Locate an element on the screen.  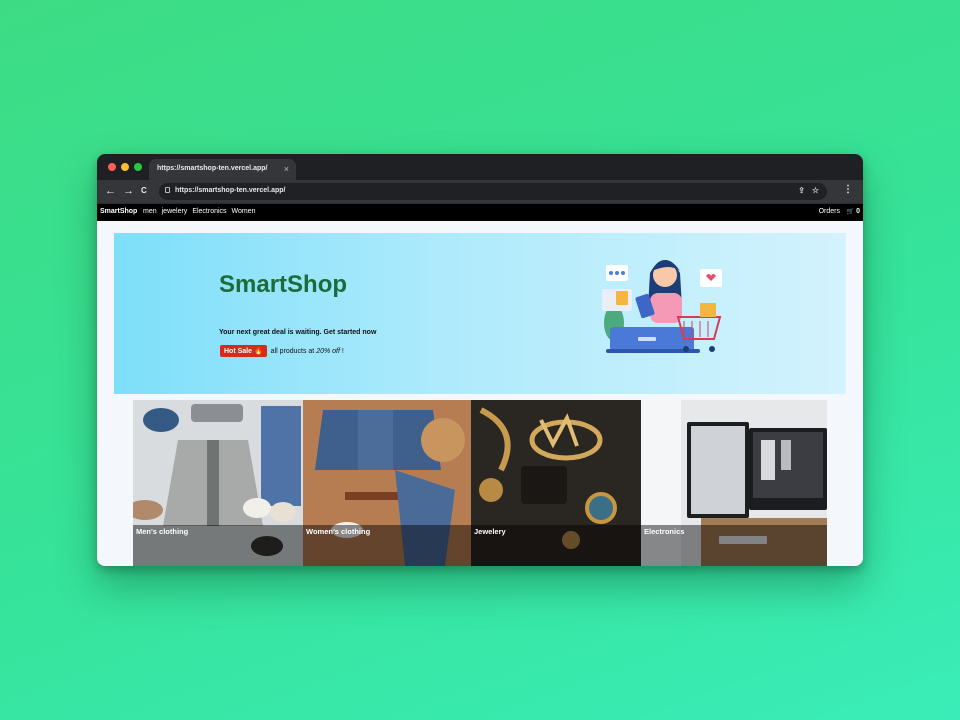
bookmark-star-icon: ☆ is located at coordinates (815, 190).